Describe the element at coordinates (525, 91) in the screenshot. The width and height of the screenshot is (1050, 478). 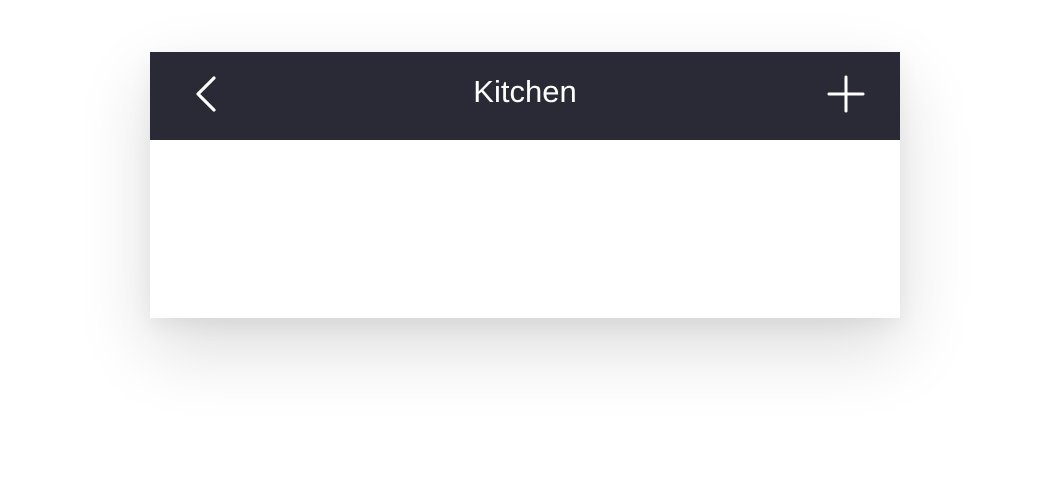
I see `page-title: Kitchen` at that location.